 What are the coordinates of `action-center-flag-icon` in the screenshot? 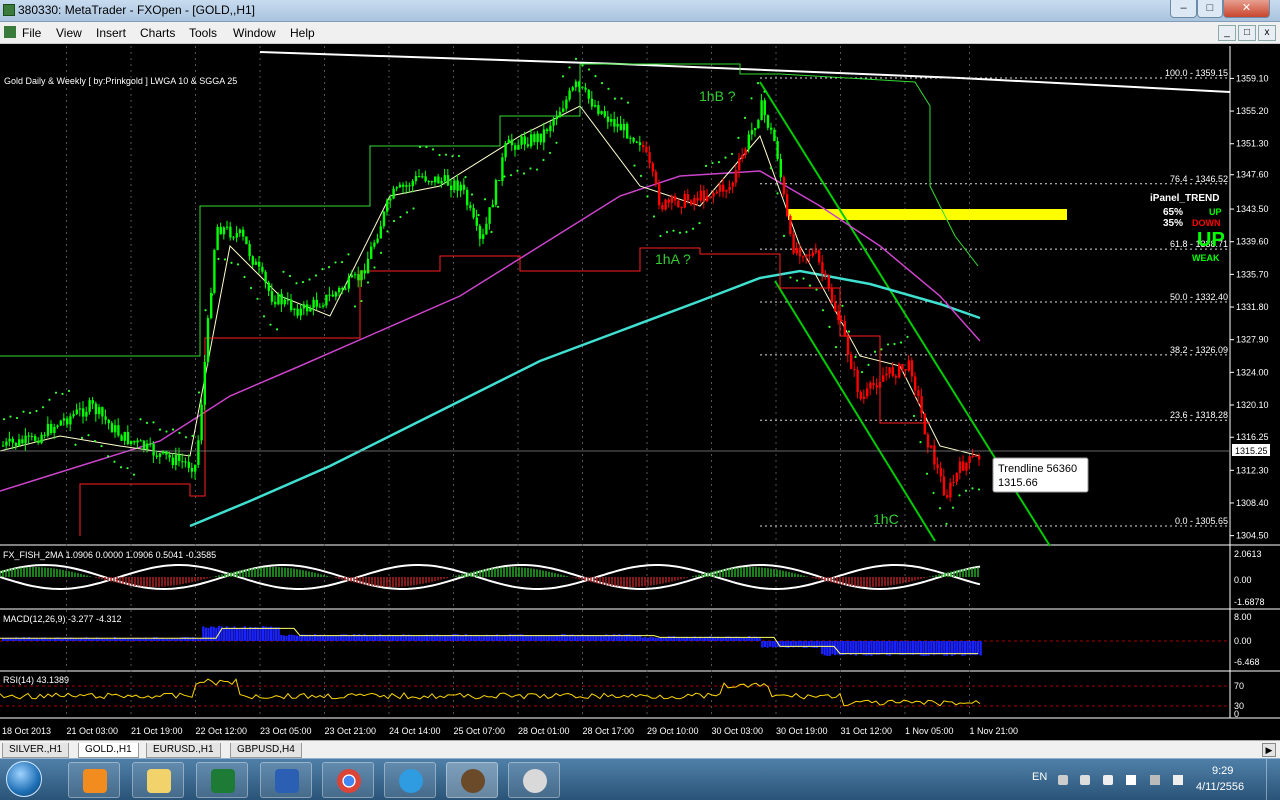 It's located at (1131, 780).